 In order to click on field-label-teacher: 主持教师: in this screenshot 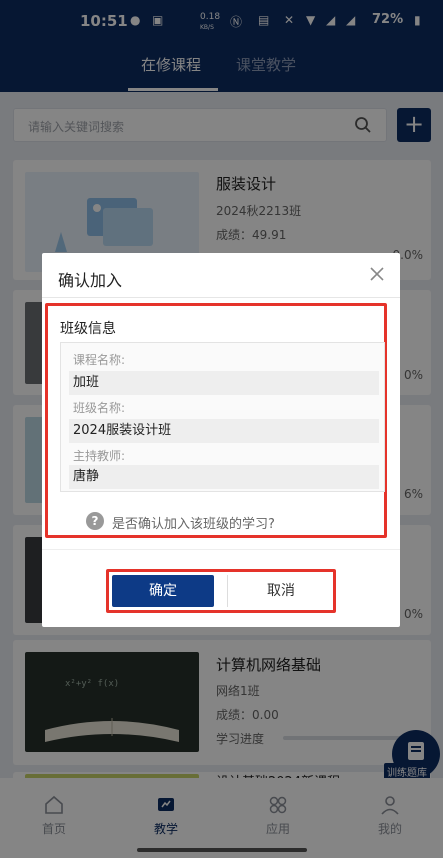, I will do `click(99, 456)`.